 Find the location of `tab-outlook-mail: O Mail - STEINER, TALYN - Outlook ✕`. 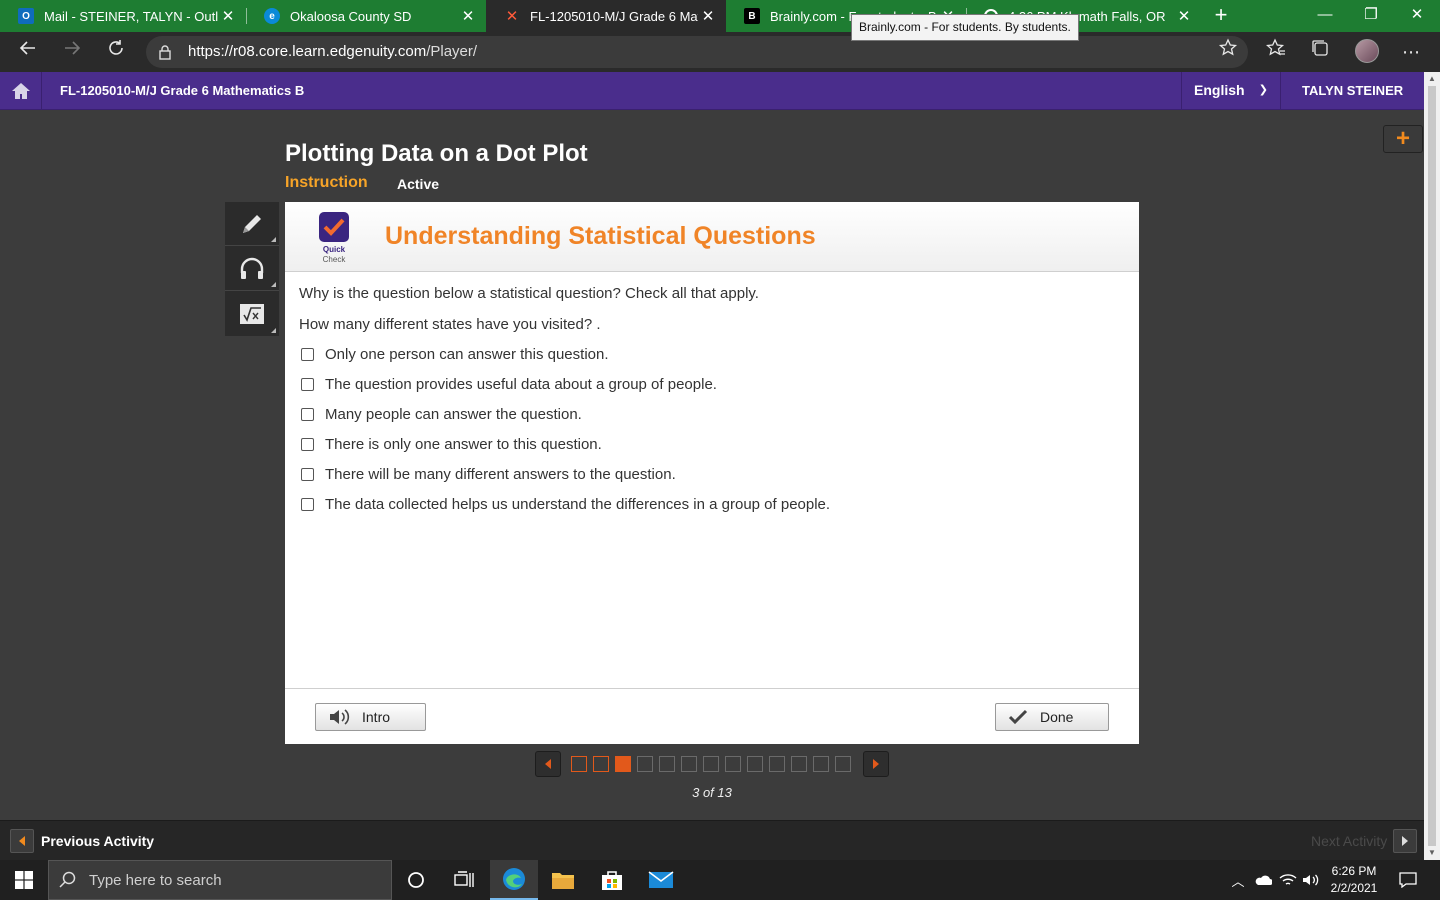

tab-outlook-mail: O Mail - STEINER, TALYN - Outlook ✕ is located at coordinates (123, 16).